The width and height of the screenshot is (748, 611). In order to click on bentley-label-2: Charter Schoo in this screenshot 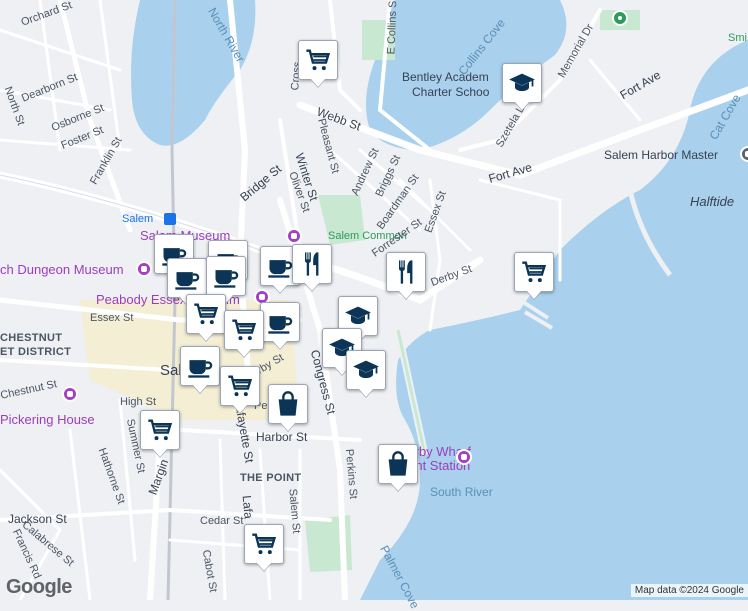, I will do `click(451, 92)`.